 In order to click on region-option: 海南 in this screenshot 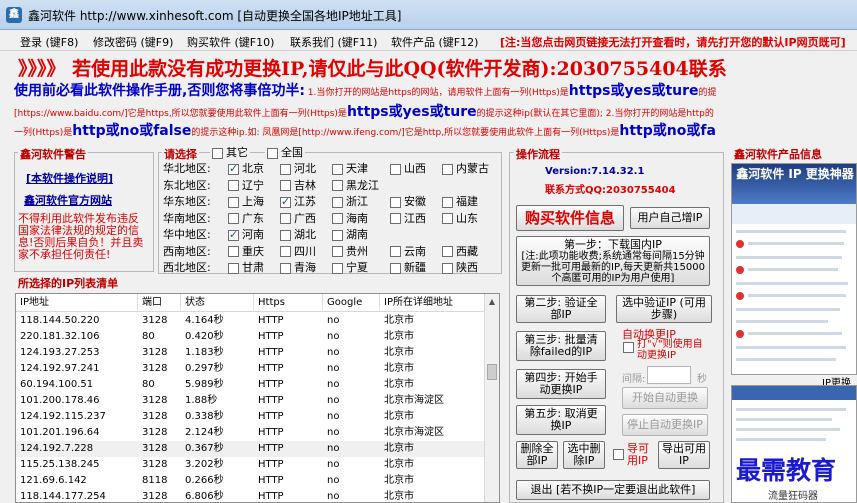, I will do `click(350, 218)`.